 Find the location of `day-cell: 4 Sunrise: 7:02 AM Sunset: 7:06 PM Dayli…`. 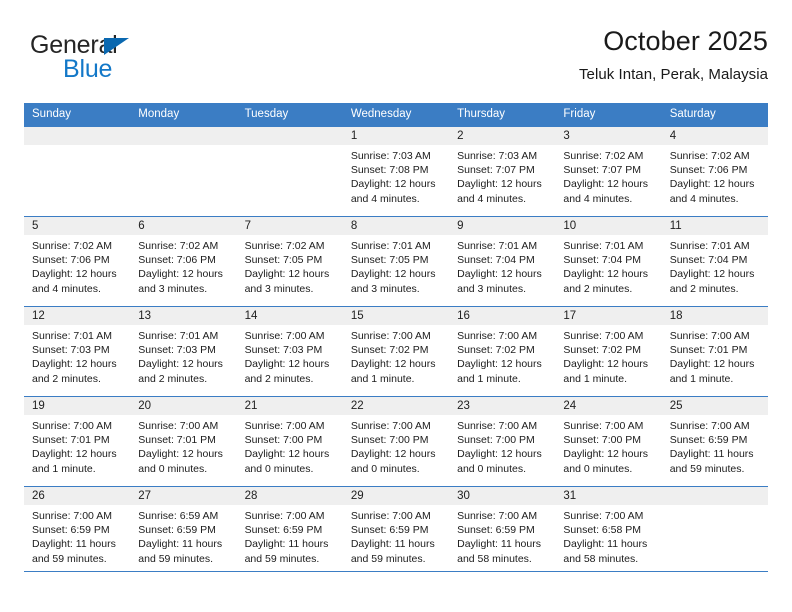

day-cell: 4 Sunrise: 7:02 AM Sunset: 7:06 PM Dayli… is located at coordinates (714, 171).